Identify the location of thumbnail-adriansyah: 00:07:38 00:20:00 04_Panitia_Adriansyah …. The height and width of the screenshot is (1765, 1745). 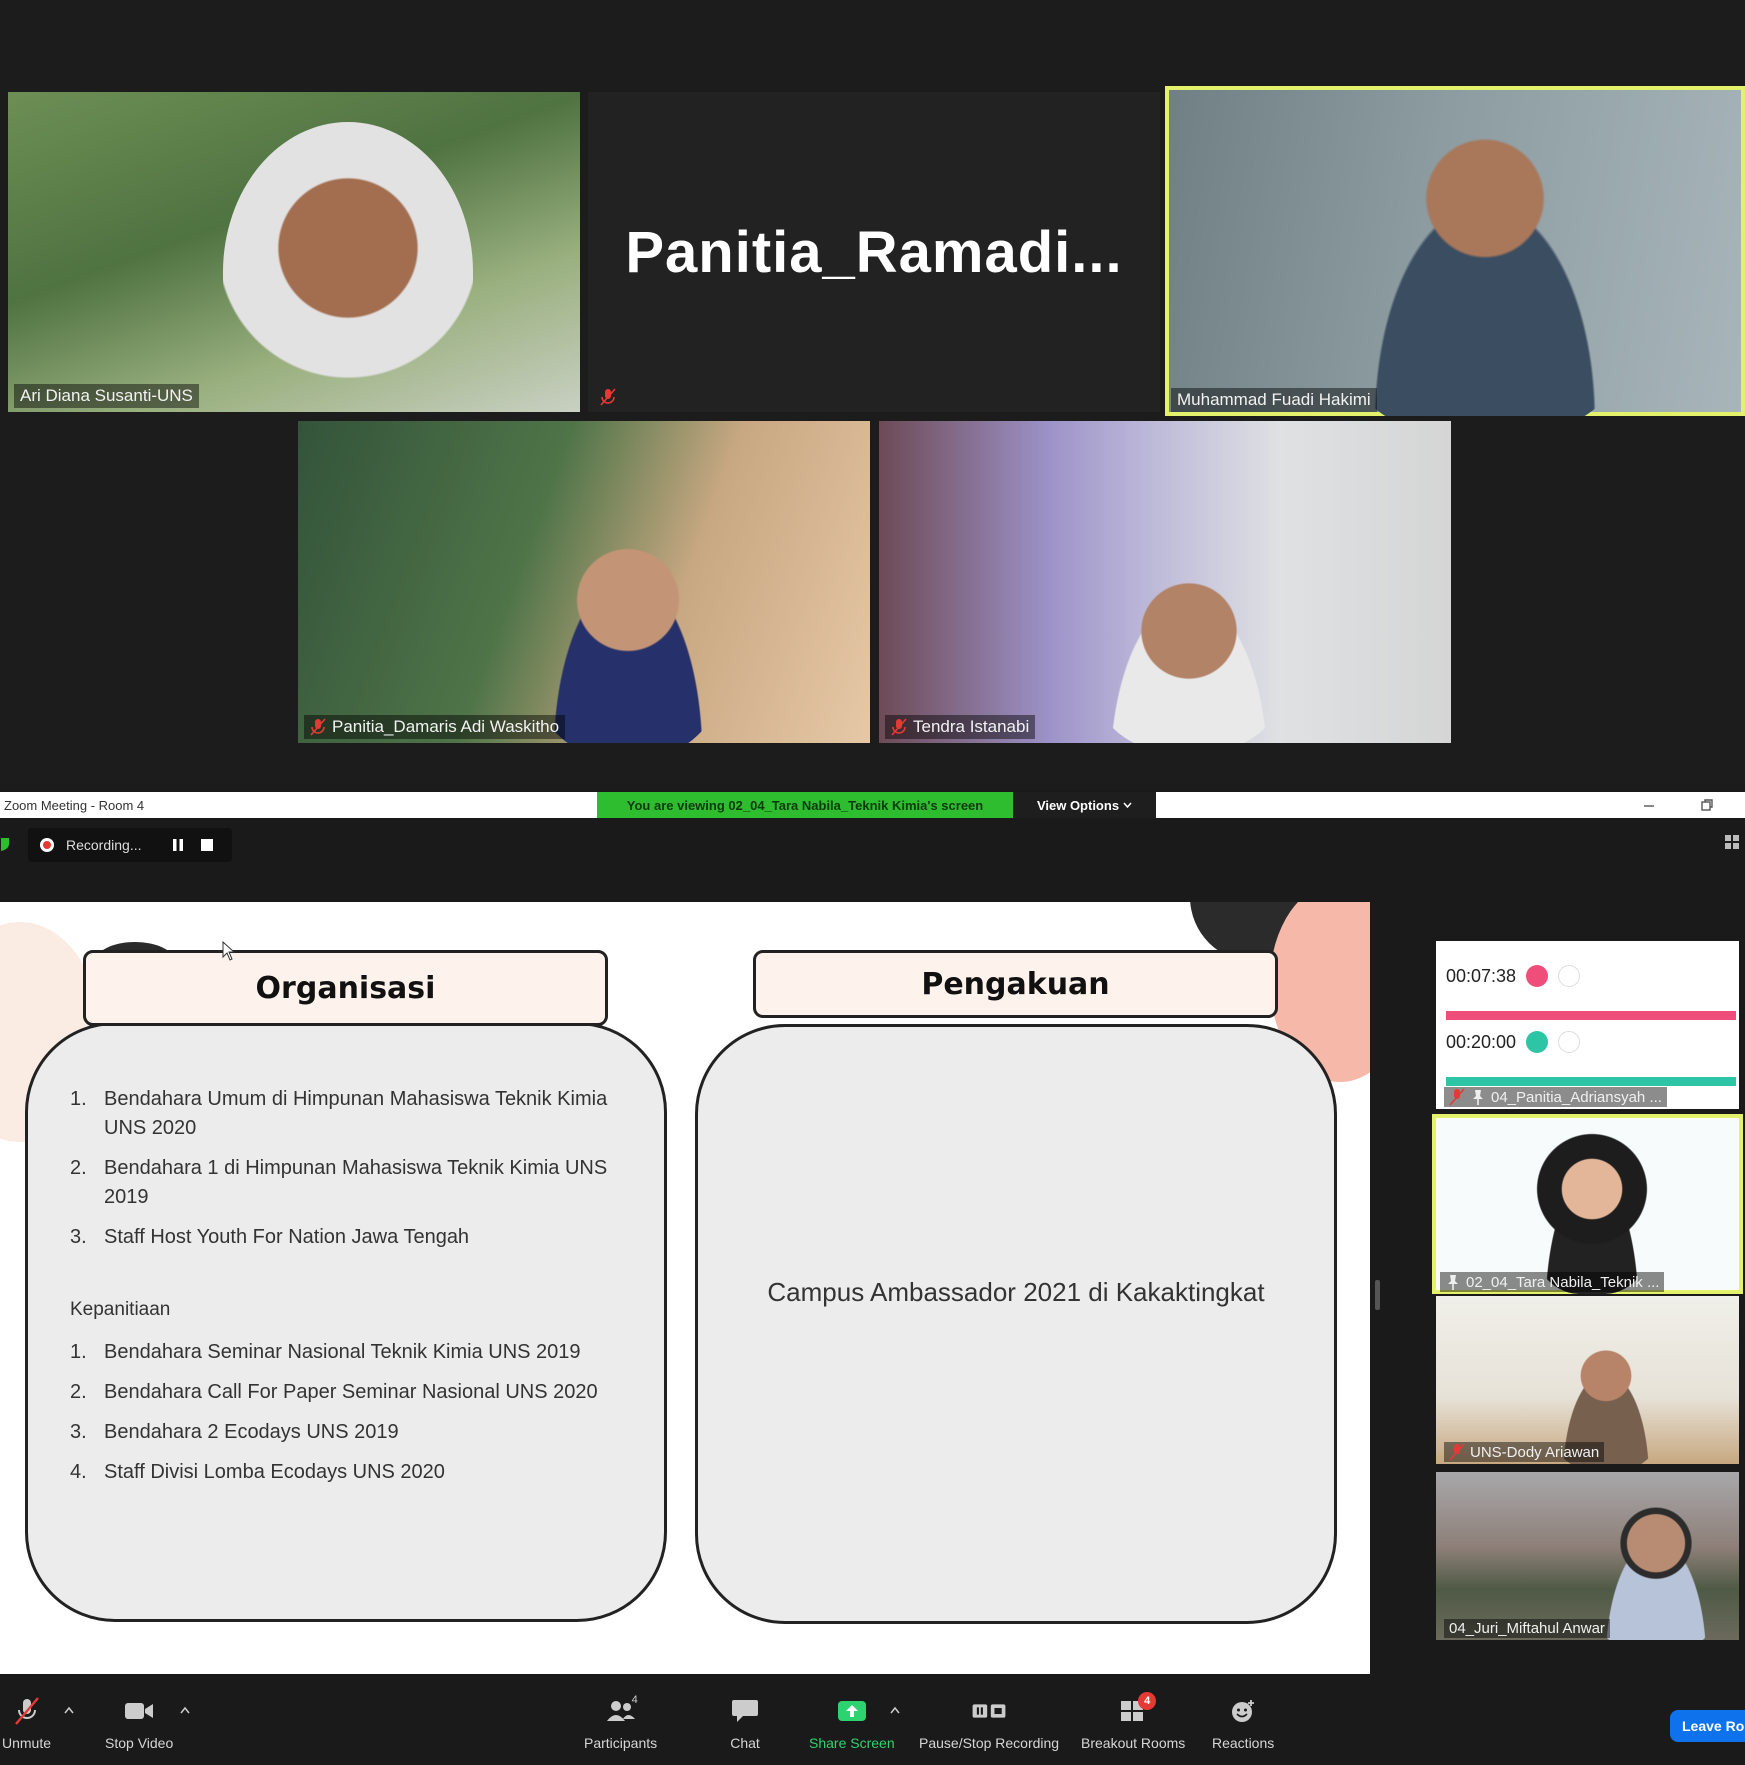
(1587, 1025).